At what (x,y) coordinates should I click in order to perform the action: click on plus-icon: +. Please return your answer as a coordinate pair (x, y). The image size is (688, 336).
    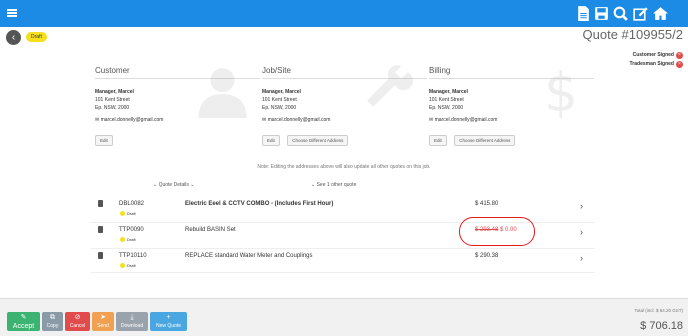
    Looking at the image, I should click on (168, 317).